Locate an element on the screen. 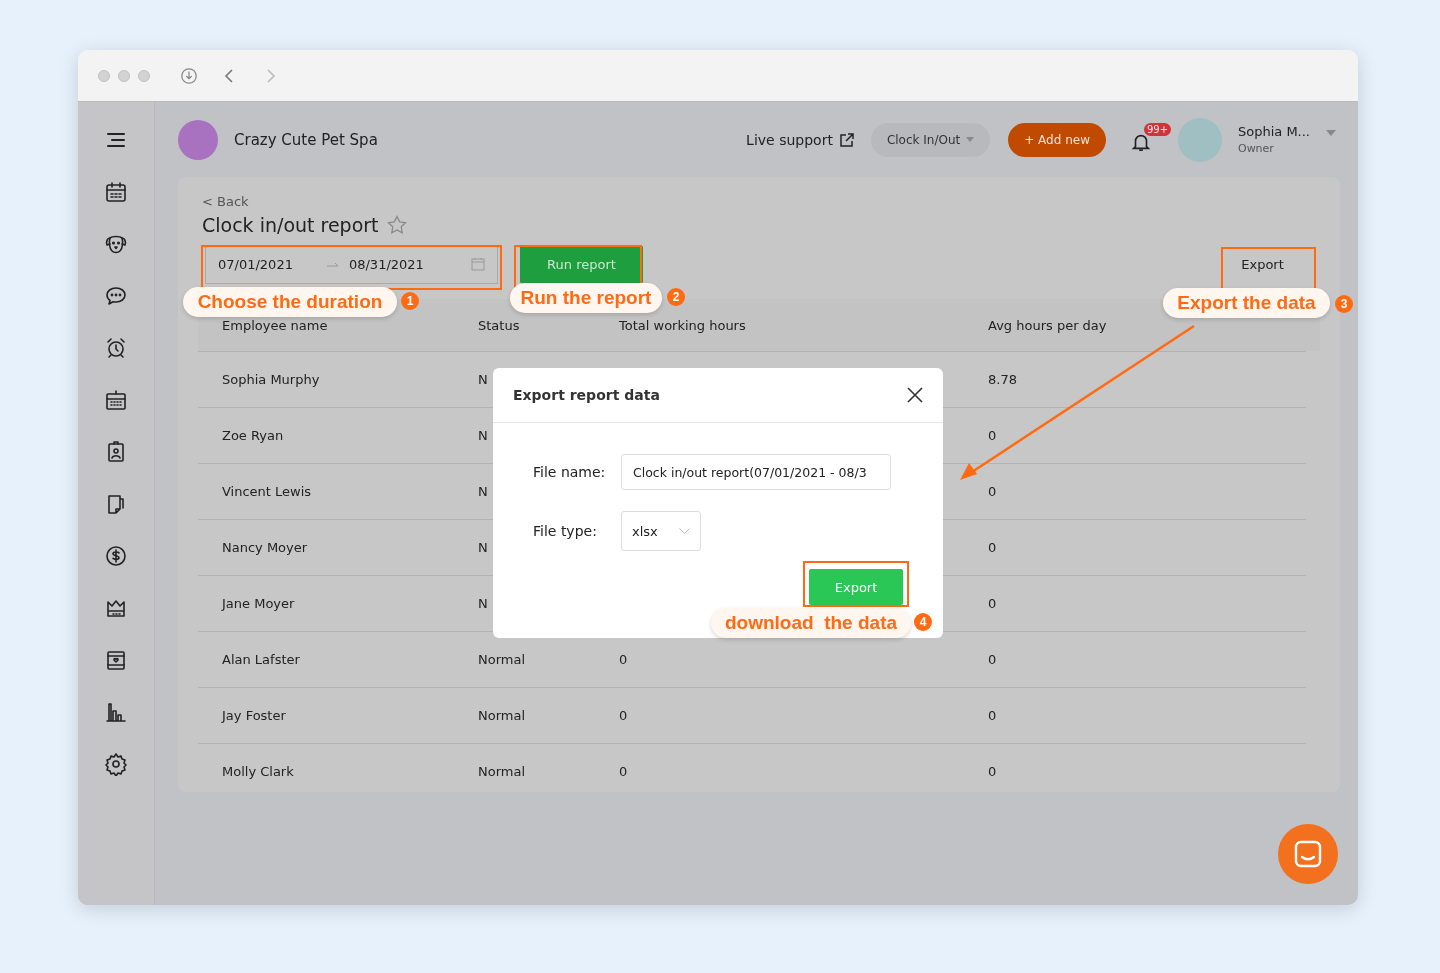 The height and width of the screenshot is (973, 1440). dollar-icon is located at coordinates (116, 556).